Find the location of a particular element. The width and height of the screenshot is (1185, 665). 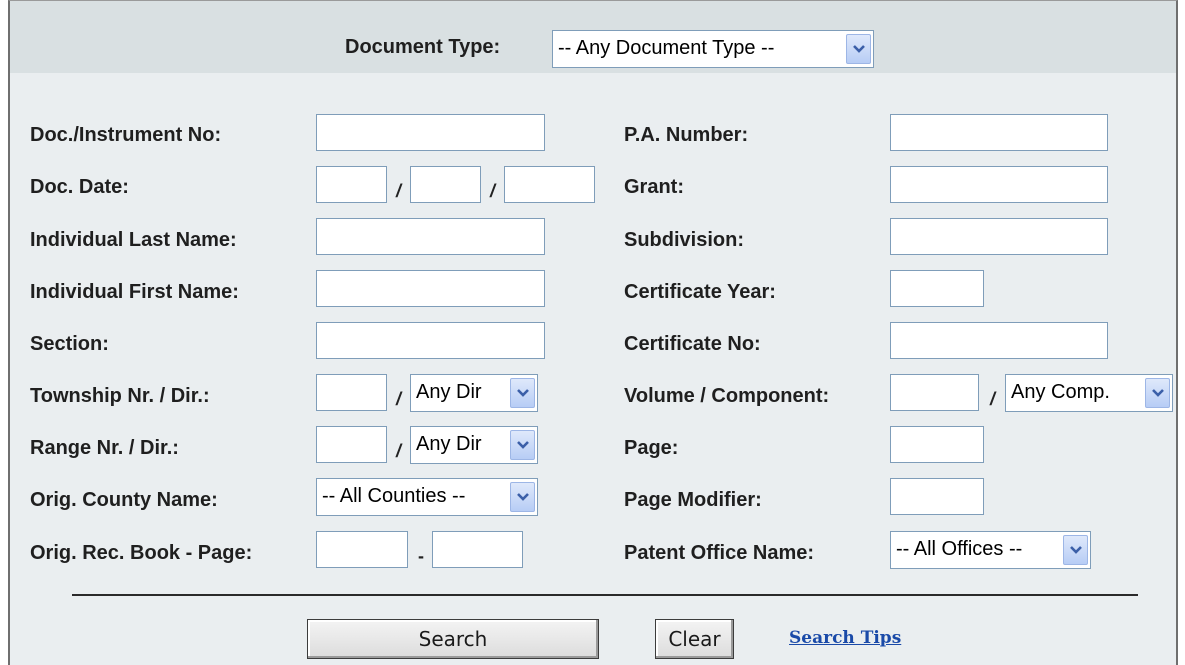

doc-date-month-input is located at coordinates (351, 184).